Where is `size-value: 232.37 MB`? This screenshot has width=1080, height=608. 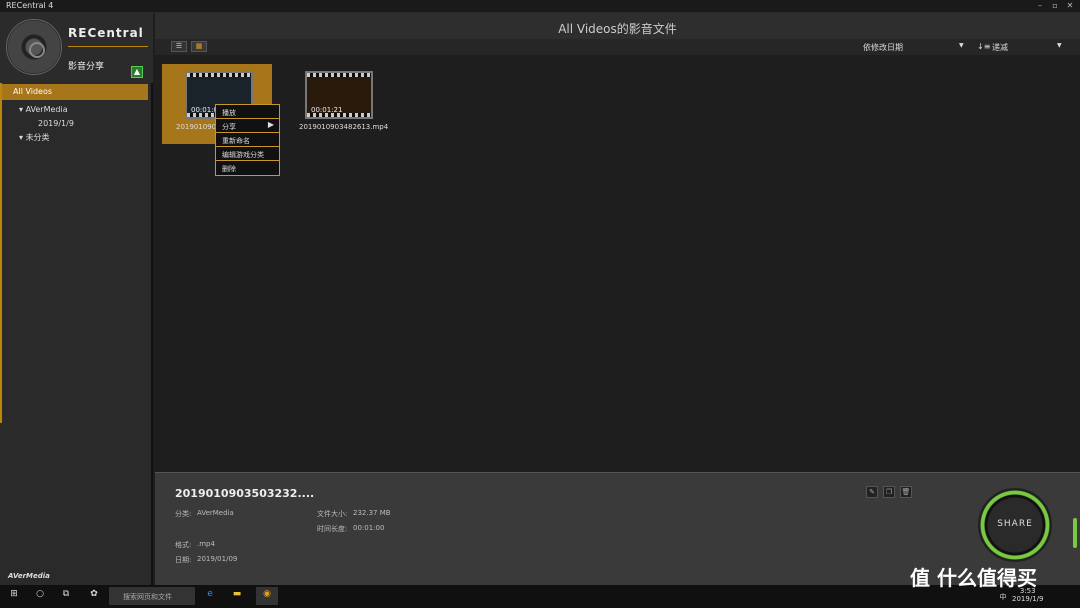 size-value: 232.37 MB is located at coordinates (372, 513).